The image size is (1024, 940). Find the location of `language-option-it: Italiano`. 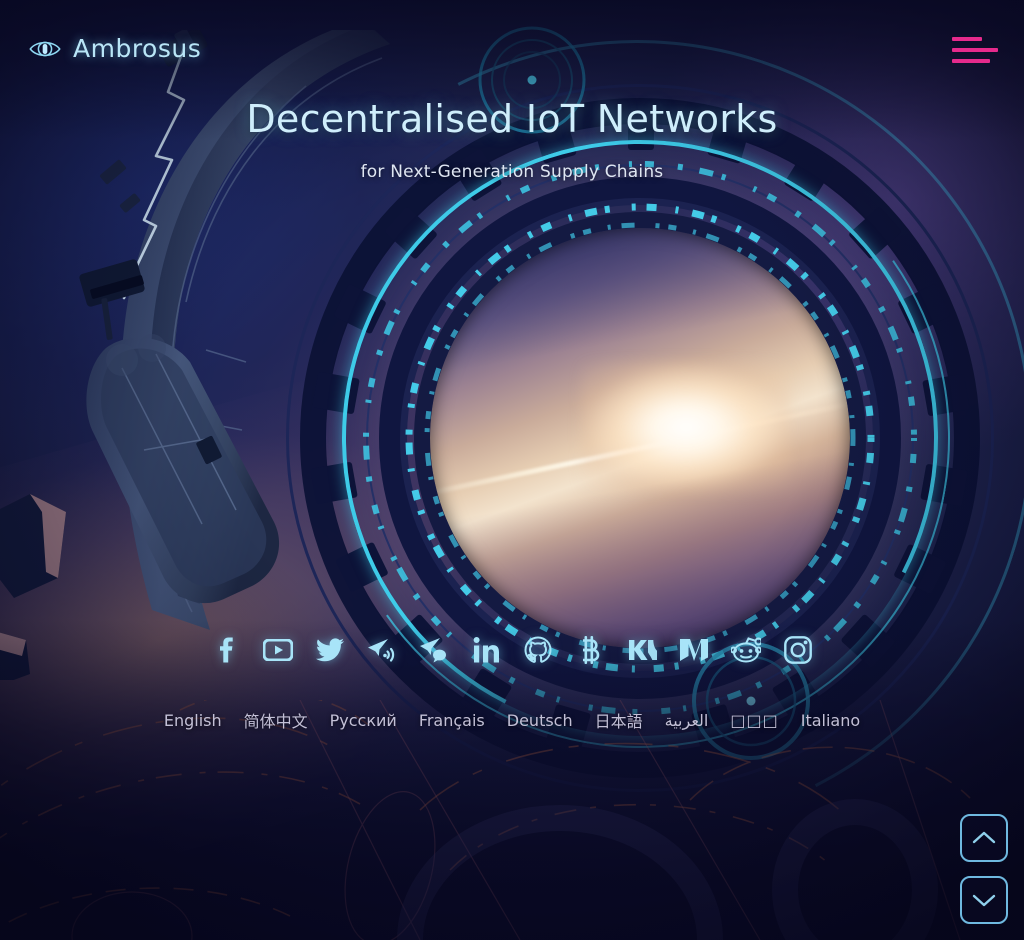

language-option-it: Italiano is located at coordinates (830, 720).